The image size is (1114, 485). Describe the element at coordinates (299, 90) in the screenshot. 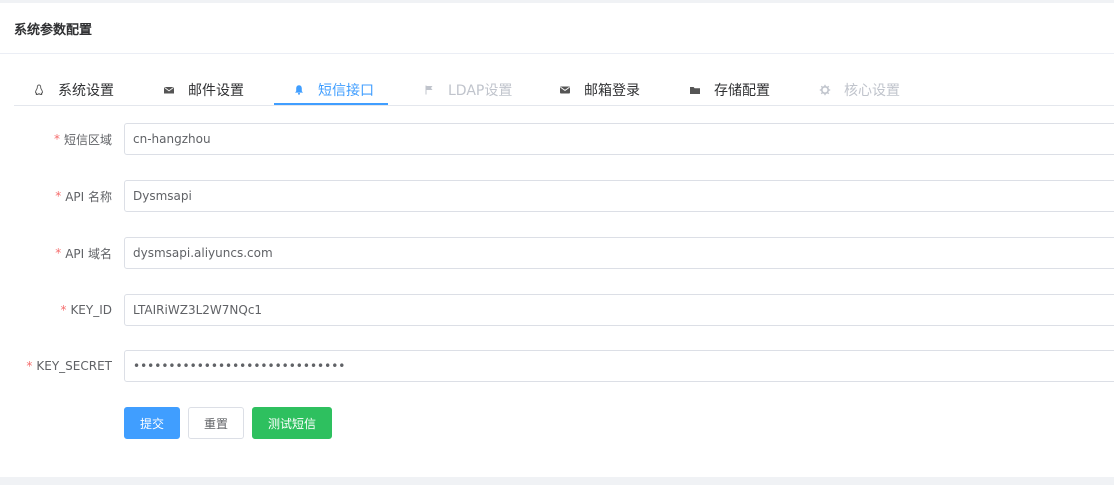

I see `bell-icon` at that location.